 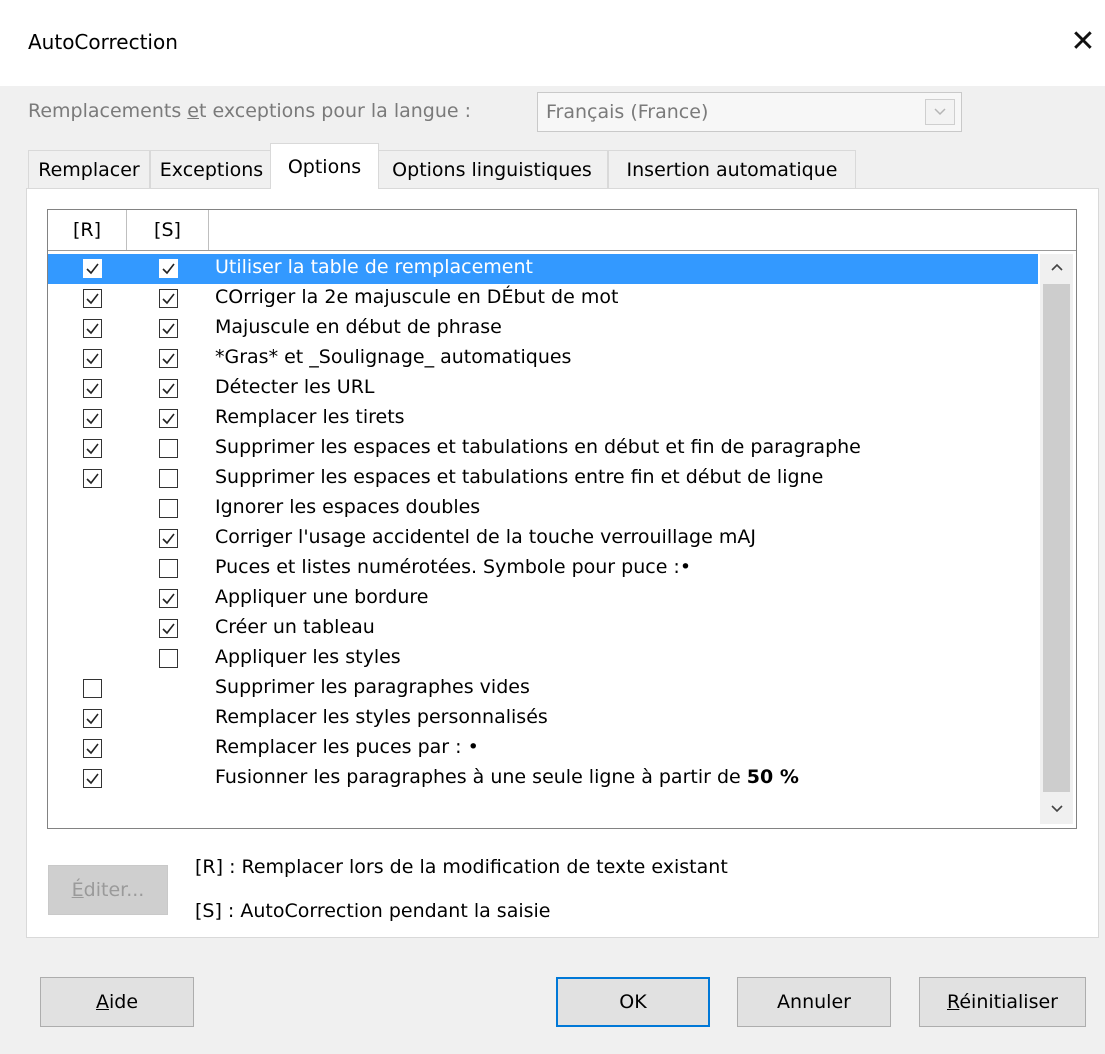 What do you see at coordinates (773, 777) in the screenshot?
I see `option-label-value: 50 %` at bounding box center [773, 777].